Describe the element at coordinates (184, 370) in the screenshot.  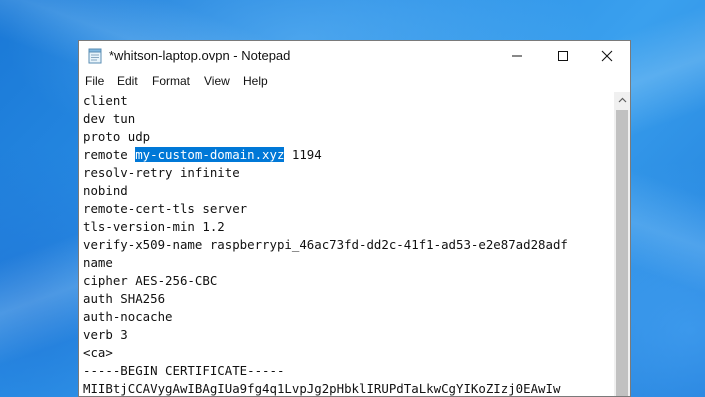
I see `editor-line: -----BEGIN CERTIFICATE-----` at that location.